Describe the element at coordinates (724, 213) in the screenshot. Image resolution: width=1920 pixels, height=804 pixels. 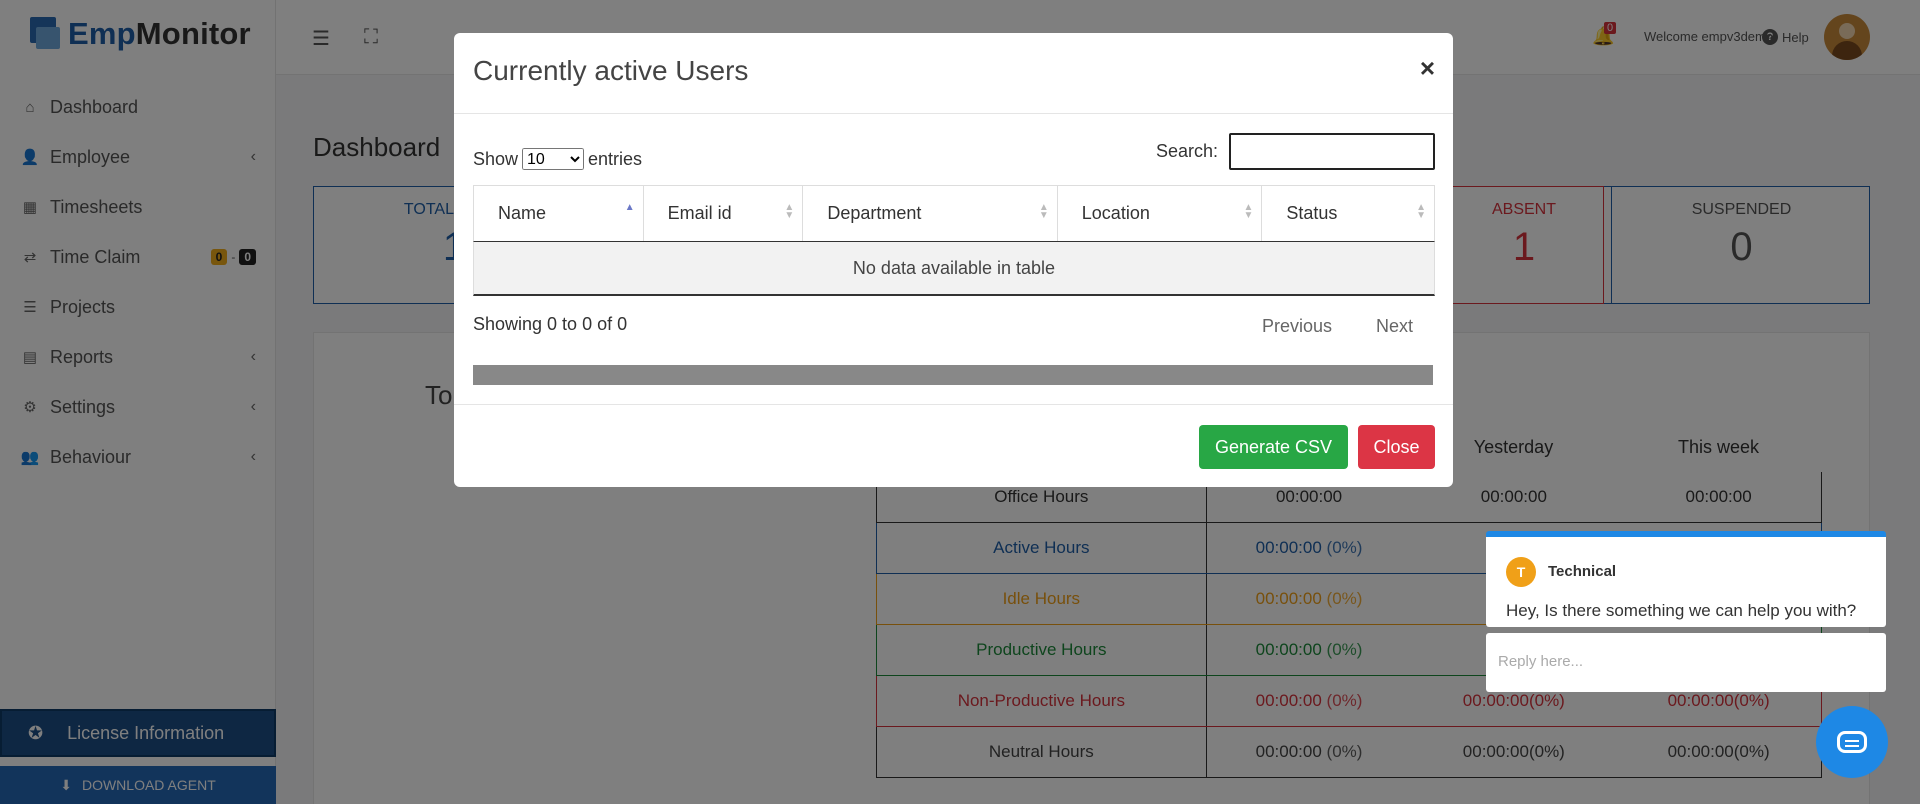
I see `column-header-email: Email id ▲ ▼` at that location.